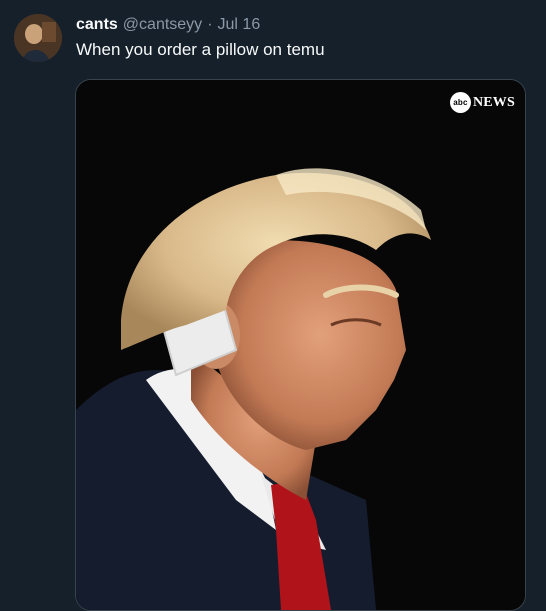  I want to click on user-handle: @cantseyy, so click(162, 25).